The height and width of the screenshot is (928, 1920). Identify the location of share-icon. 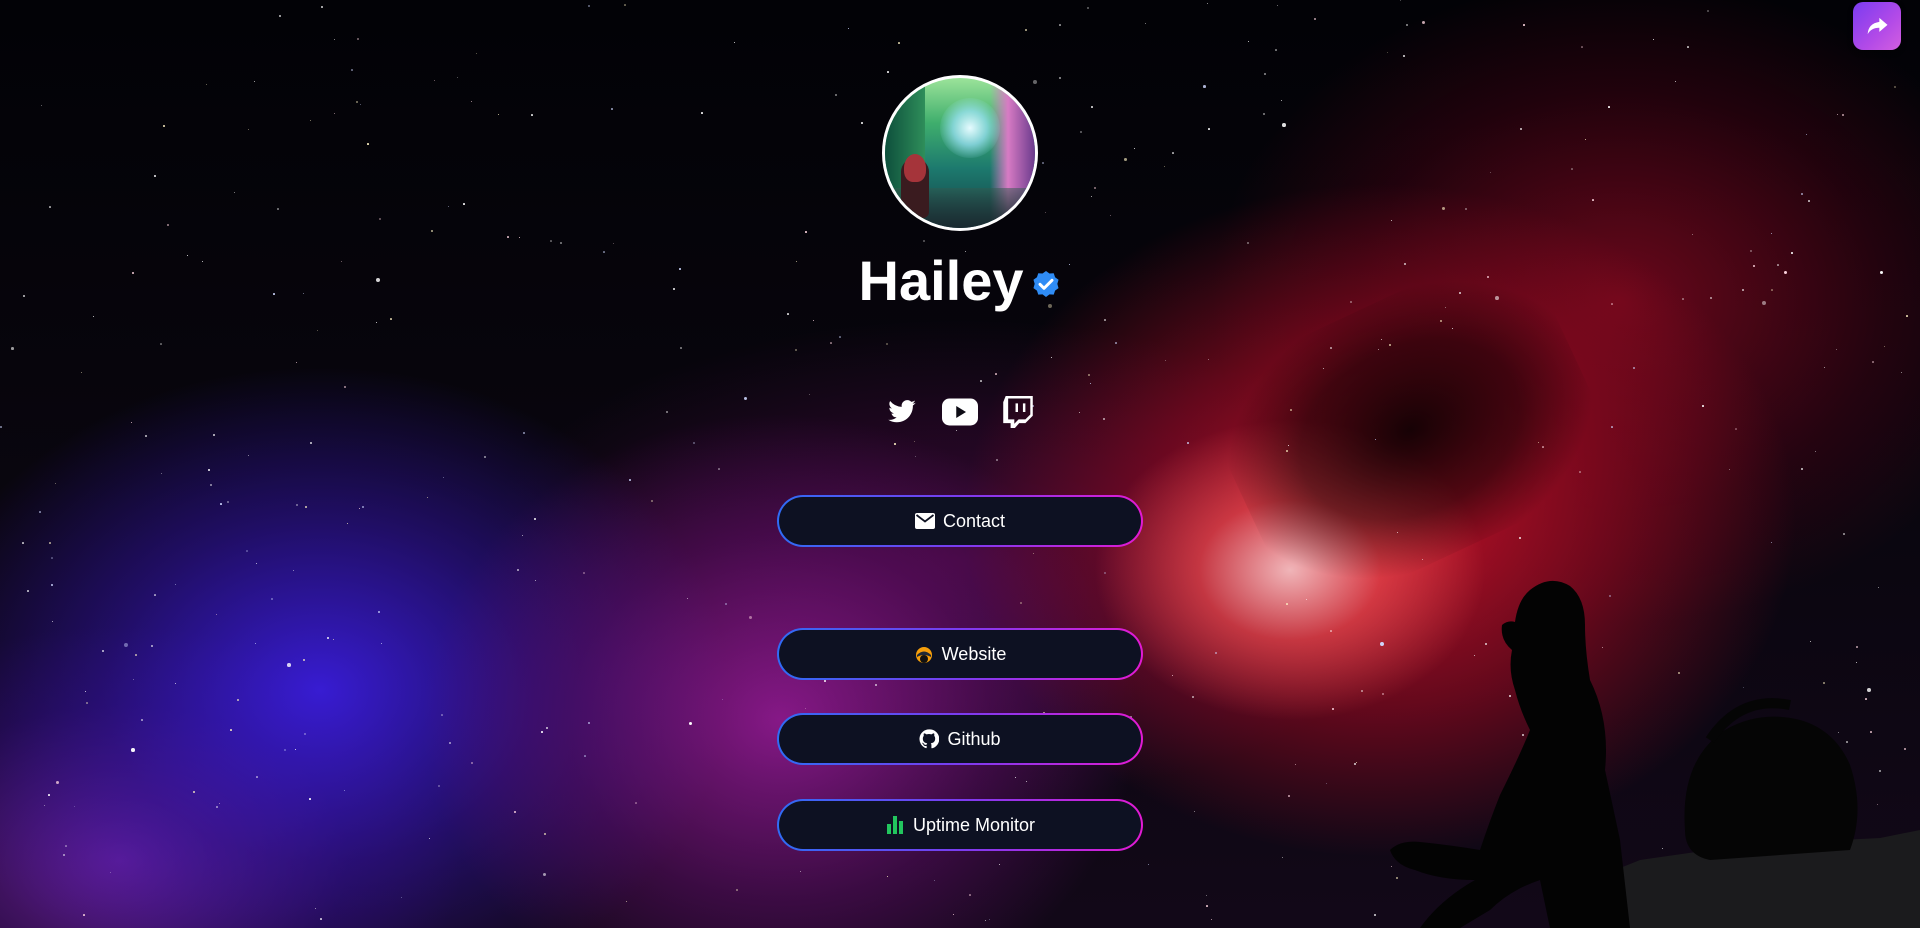
(1877, 26).